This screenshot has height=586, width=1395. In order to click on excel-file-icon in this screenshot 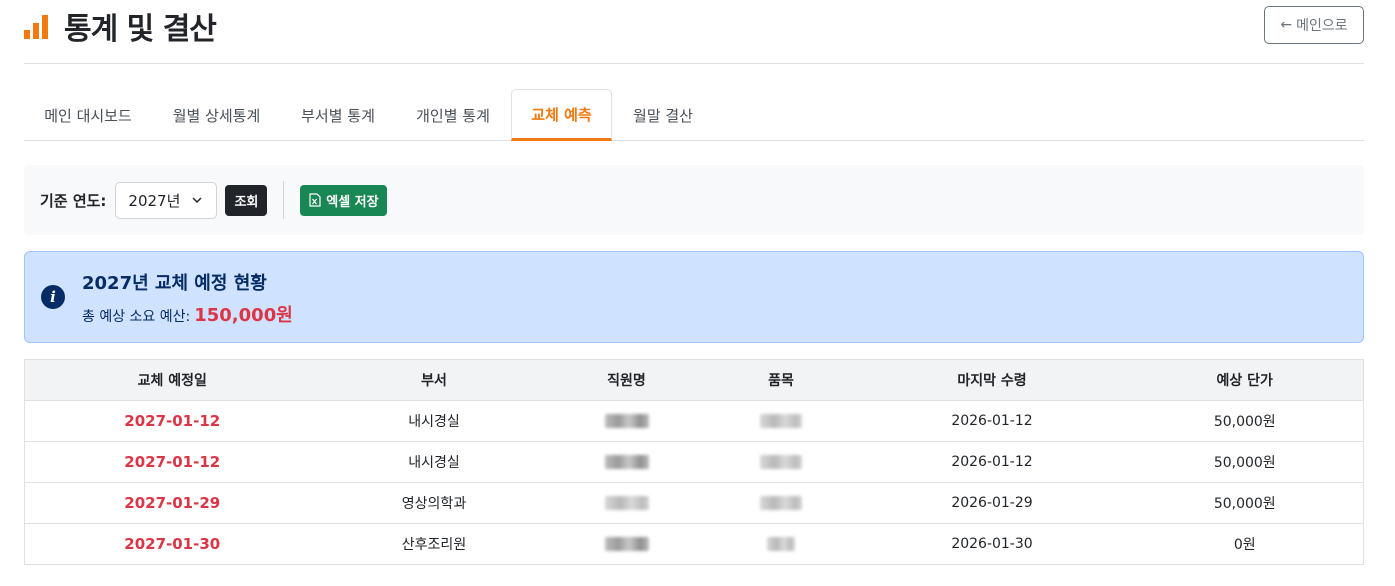, I will do `click(315, 200)`.